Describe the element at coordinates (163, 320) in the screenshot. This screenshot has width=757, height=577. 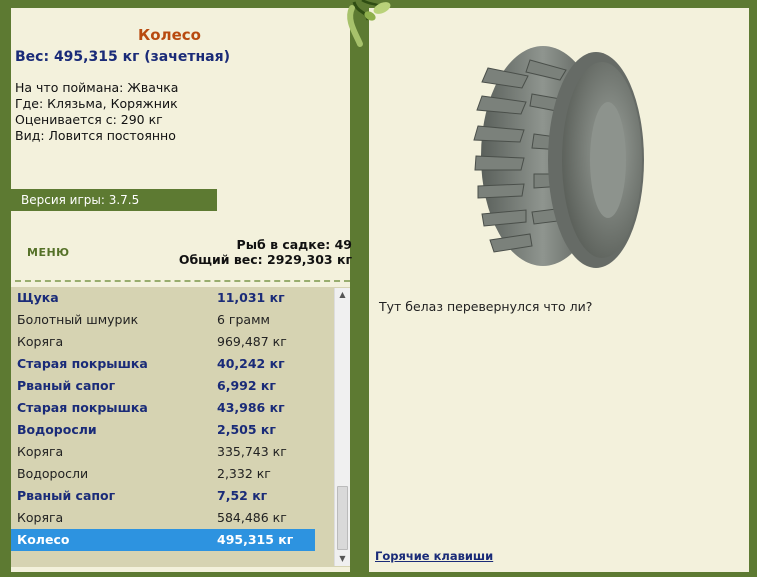
I see `list-item: Болотный шмурик 6 грамм` at that location.